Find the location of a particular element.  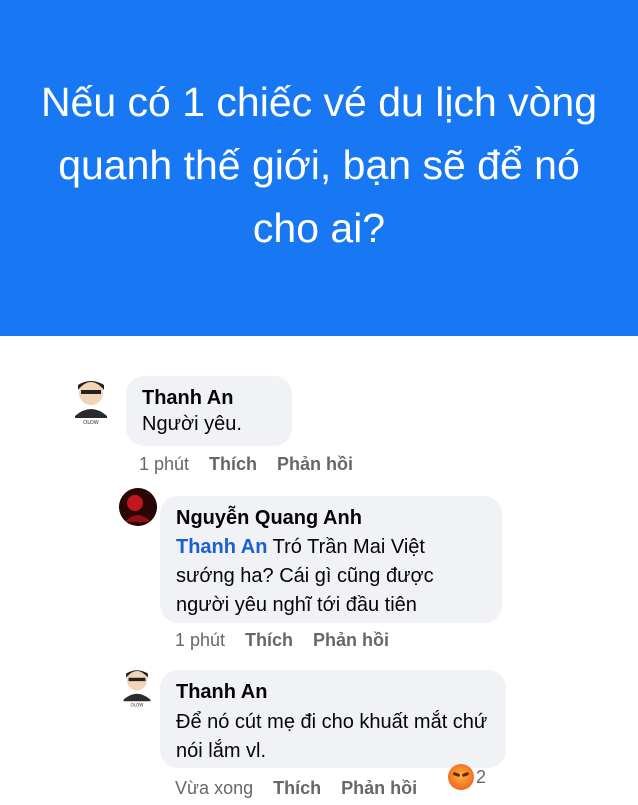

comment-bubble: Thanh An Người yêu. is located at coordinates (209, 411).